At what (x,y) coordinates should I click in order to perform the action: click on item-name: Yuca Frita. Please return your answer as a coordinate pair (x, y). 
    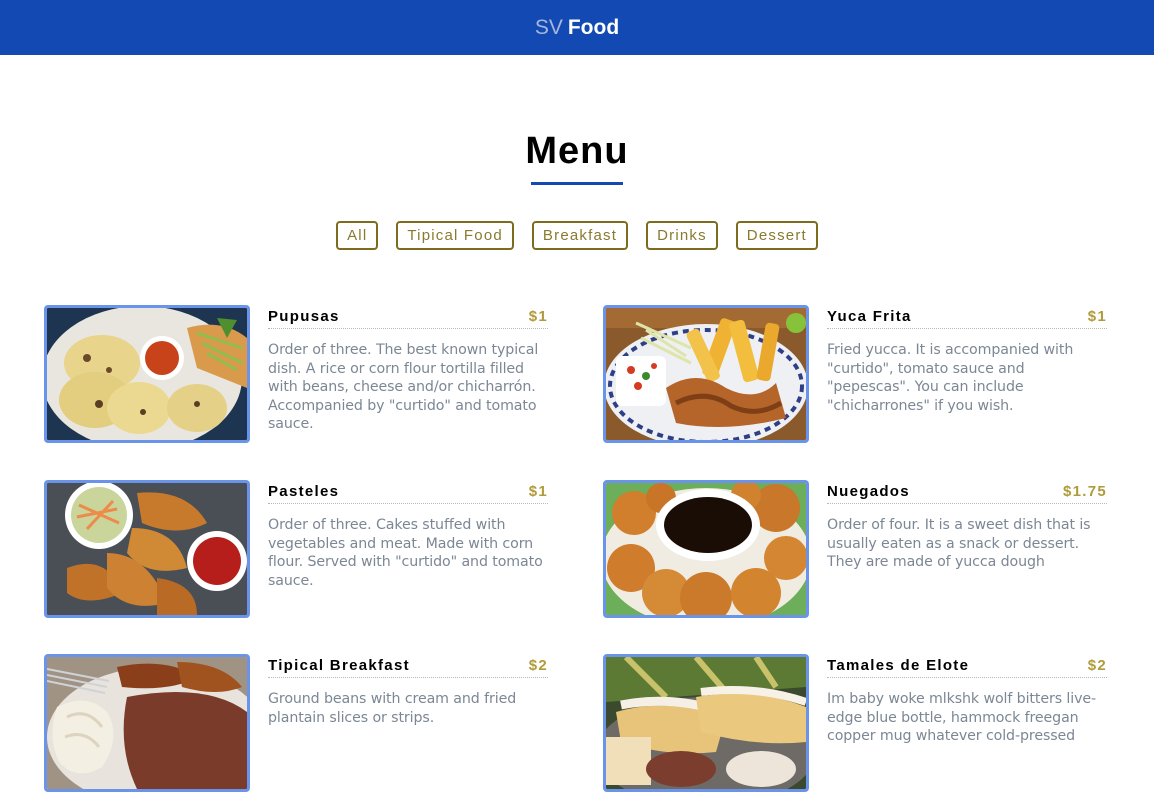
    Looking at the image, I should click on (869, 316).